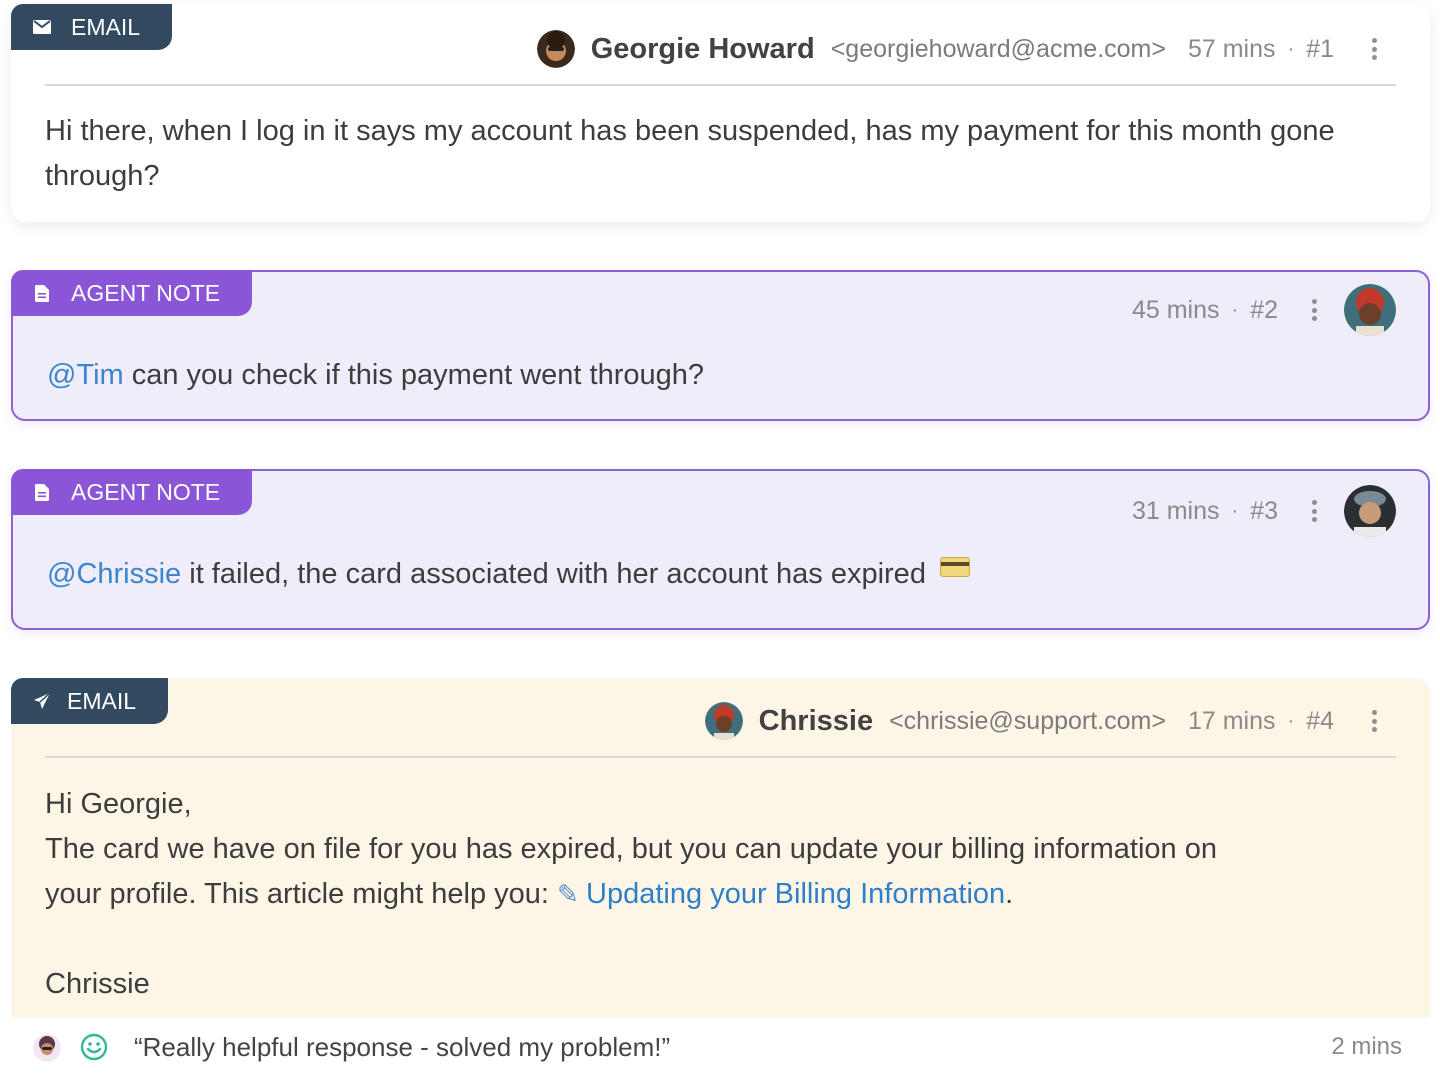 The width and height of the screenshot is (1440, 1081). What do you see at coordinates (1009, 894) in the screenshot?
I see `body-line-suffix: .` at bounding box center [1009, 894].